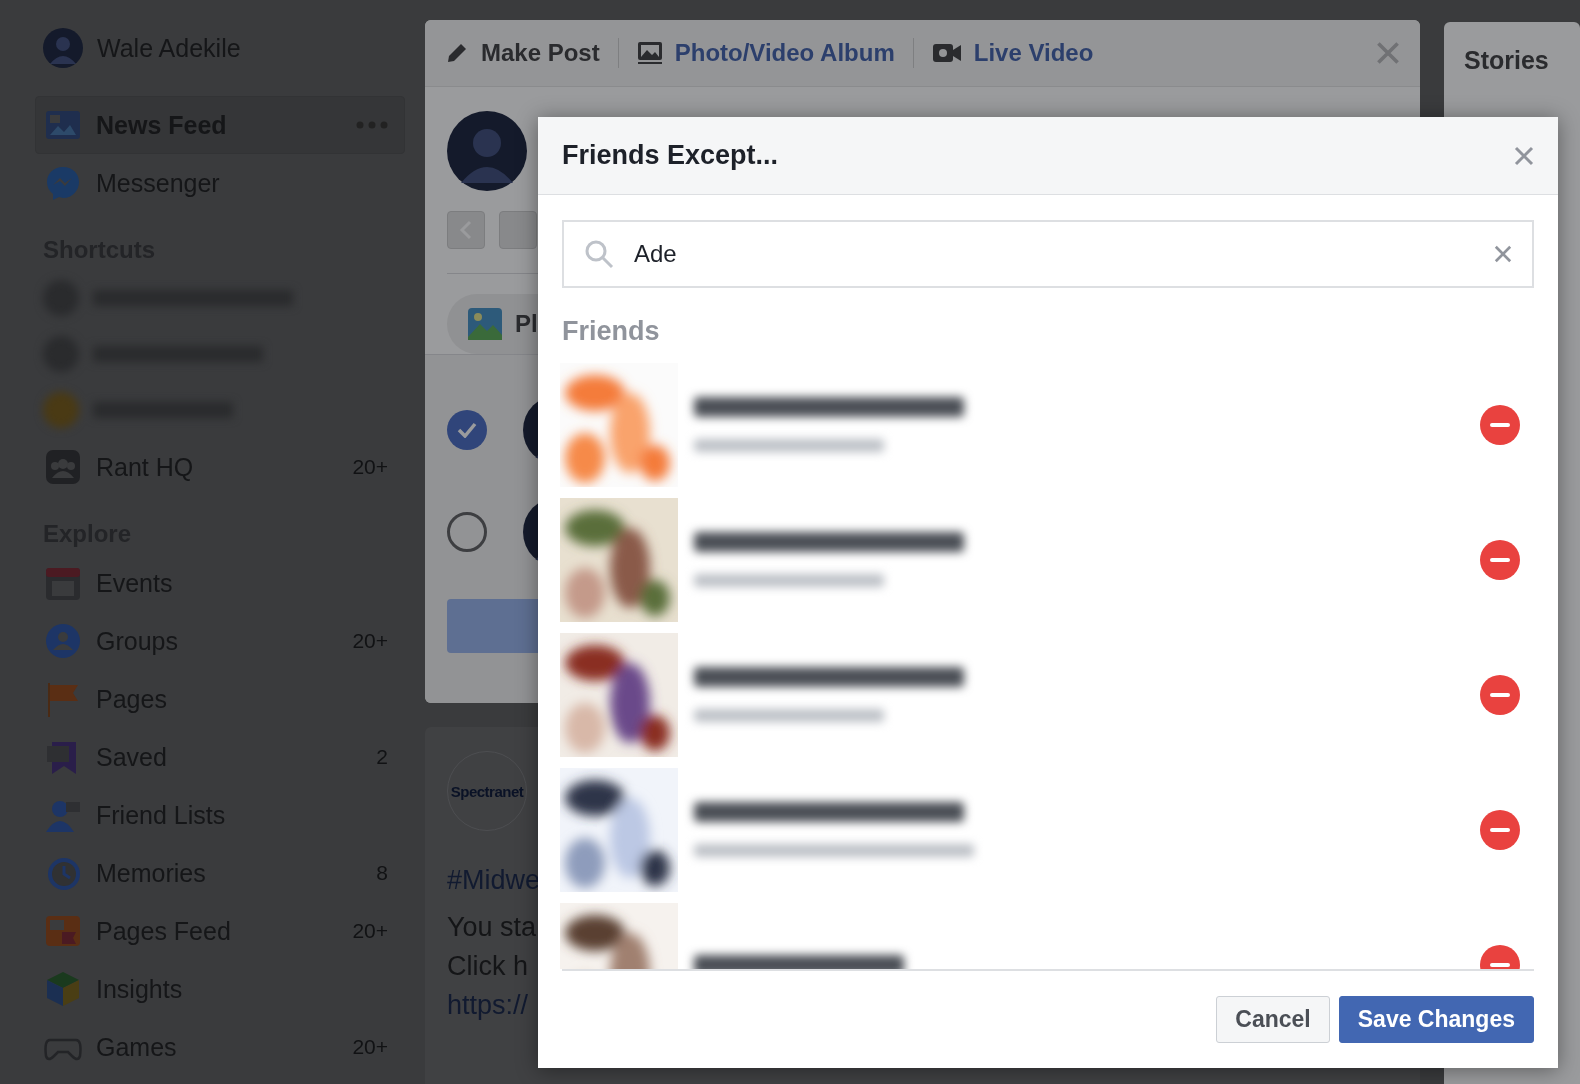 This screenshot has height=1084, width=1580. Describe the element at coordinates (611, 331) in the screenshot. I see `section-title: Friends` at that location.